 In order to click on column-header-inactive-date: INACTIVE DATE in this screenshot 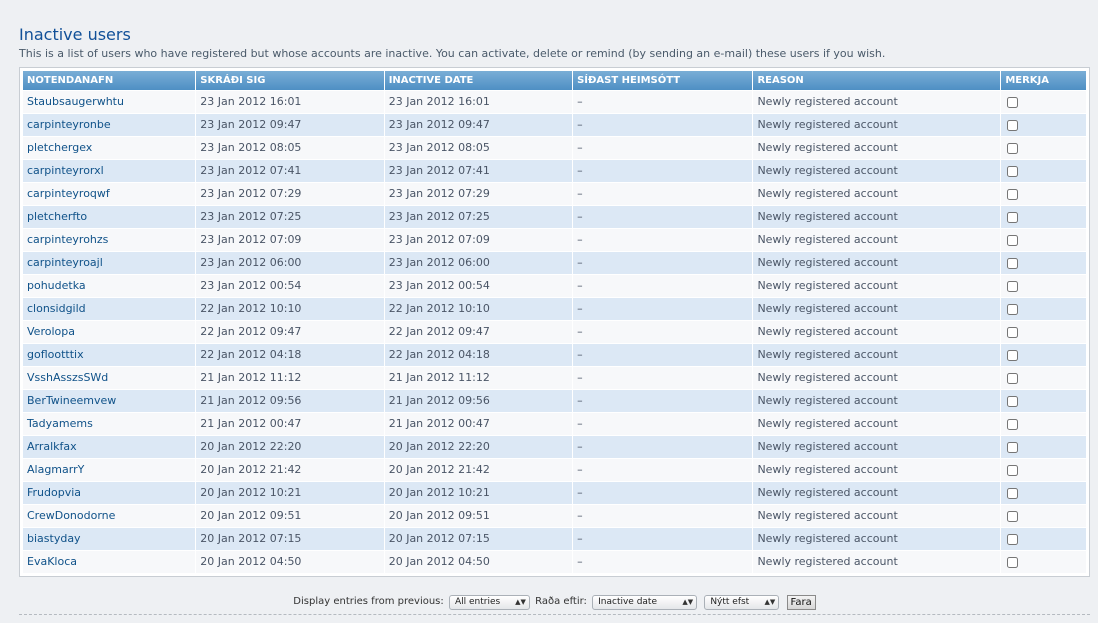, I will do `click(478, 80)`.